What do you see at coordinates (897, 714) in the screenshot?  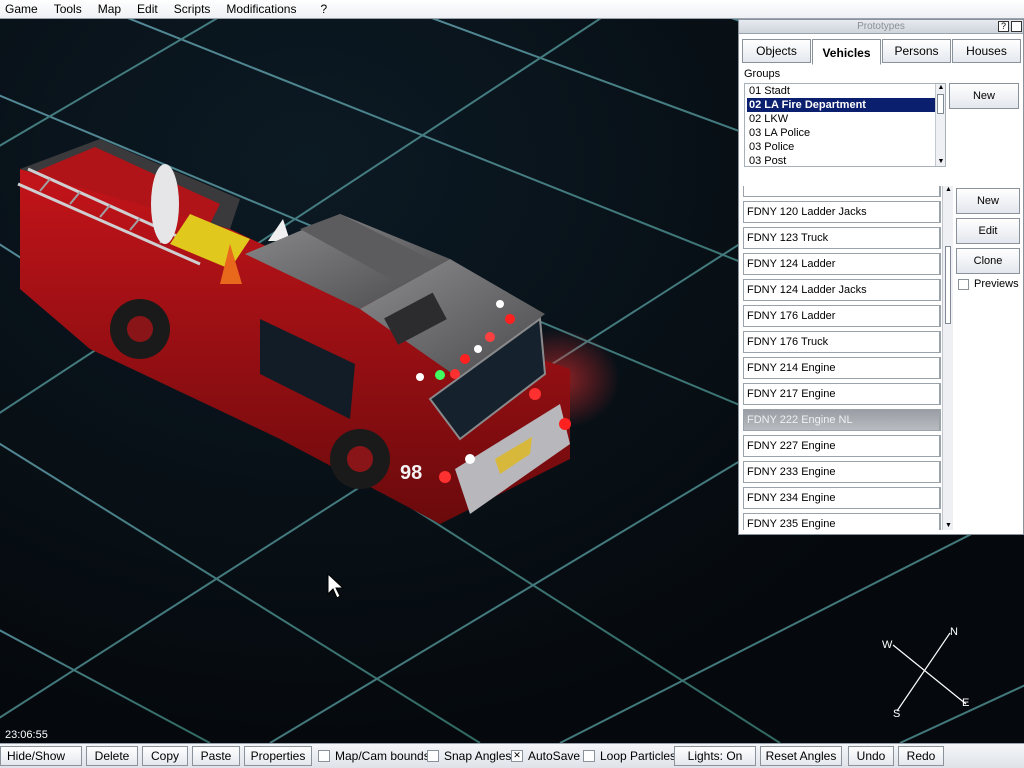 I see `compass-south: S` at bounding box center [897, 714].